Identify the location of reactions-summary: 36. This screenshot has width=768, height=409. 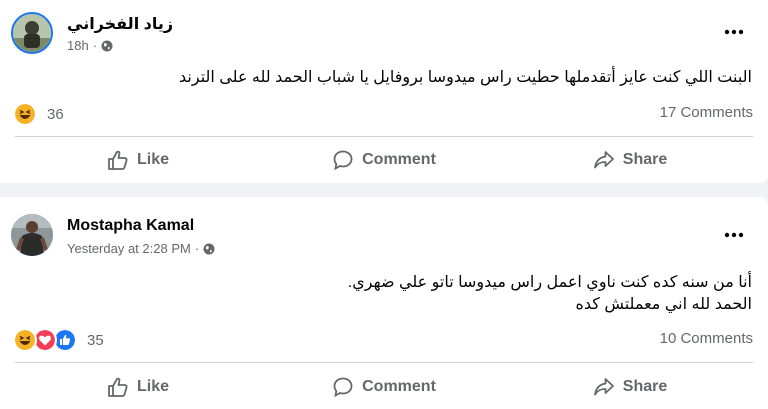
(38, 114).